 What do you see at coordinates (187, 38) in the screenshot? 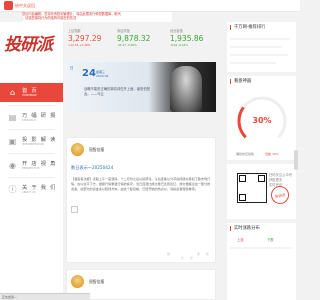
I see `ticker-value: 1,935.86` at bounding box center [187, 38].